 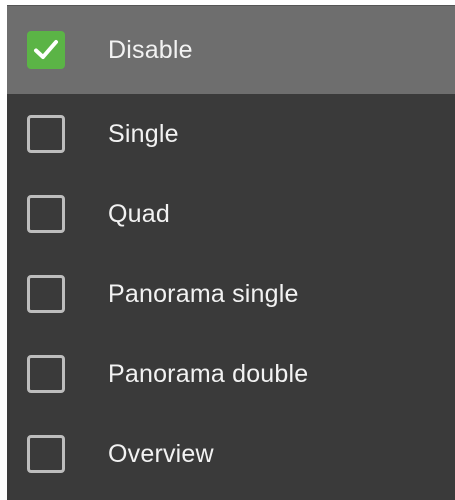 What do you see at coordinates (208, 373) in the screenshot?
I see `menu-item-label: Panorama double` at bounding box center [208, 373].